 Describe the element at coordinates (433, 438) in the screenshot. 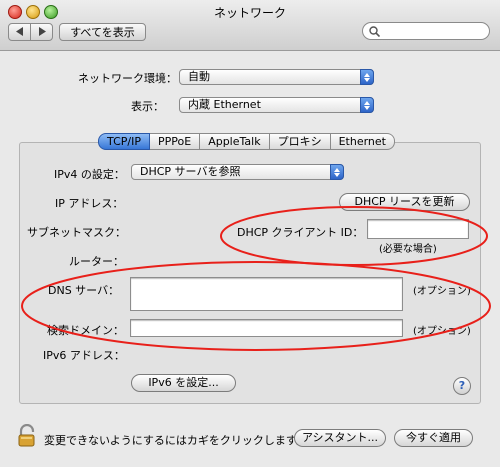

I see `apply-now-button: 今すぐ適用` at that location.